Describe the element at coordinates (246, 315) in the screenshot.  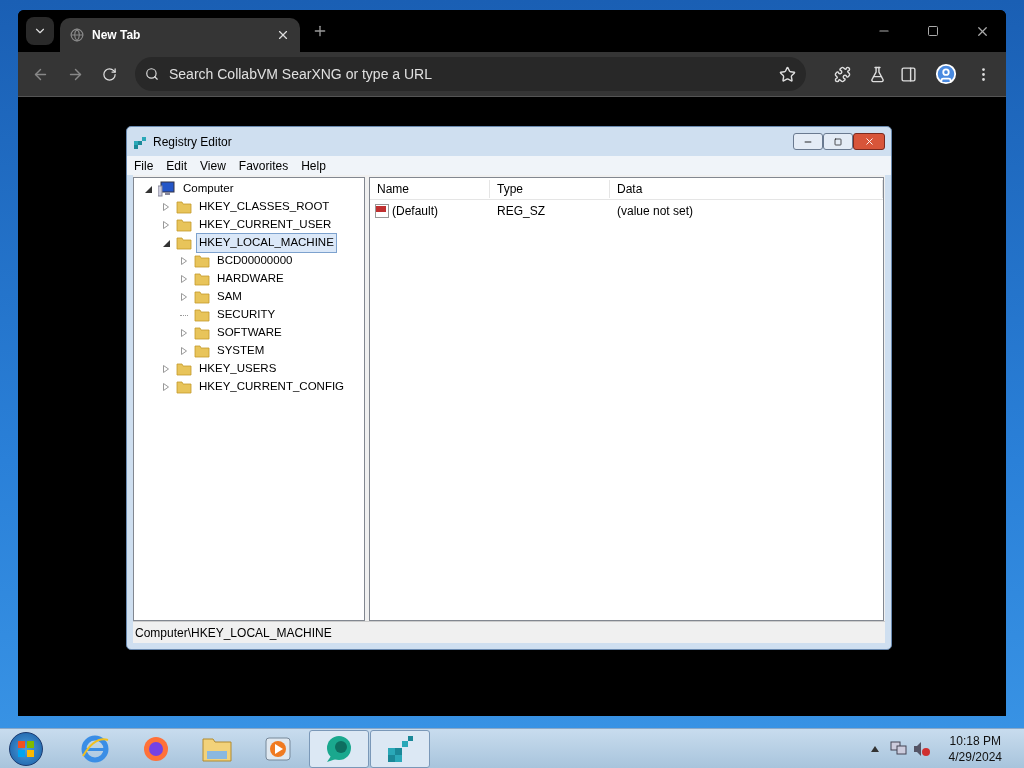
I see `tree-item: SECURITY` at that location.